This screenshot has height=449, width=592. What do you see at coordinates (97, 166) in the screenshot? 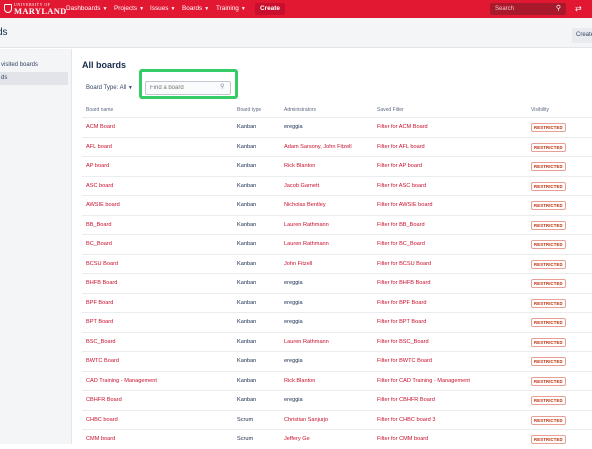
I see `board-name-link: AP board` at bounding box center [97, 166].